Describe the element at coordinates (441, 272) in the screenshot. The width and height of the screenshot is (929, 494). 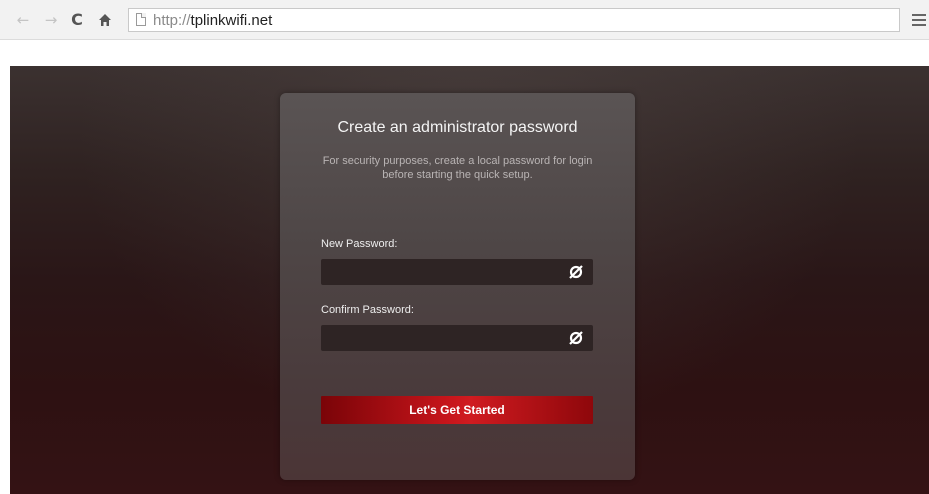
I see `new-password-input` at that location.